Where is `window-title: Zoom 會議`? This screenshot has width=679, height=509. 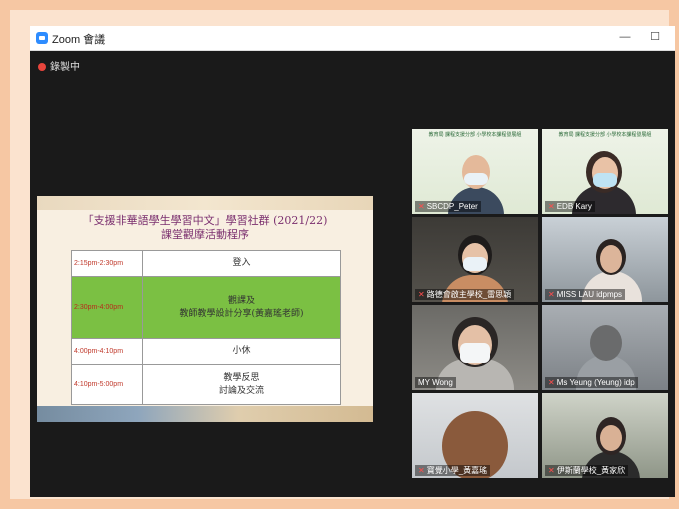
window-title: Zoom 會議 is located at coordinates (79, 40).